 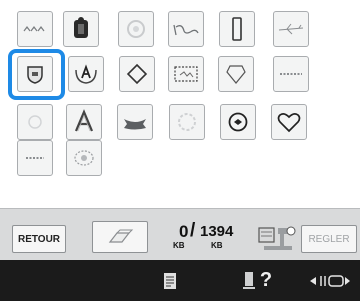 I want to click on airplane-sketch-icon, so click(x=291, y=29).